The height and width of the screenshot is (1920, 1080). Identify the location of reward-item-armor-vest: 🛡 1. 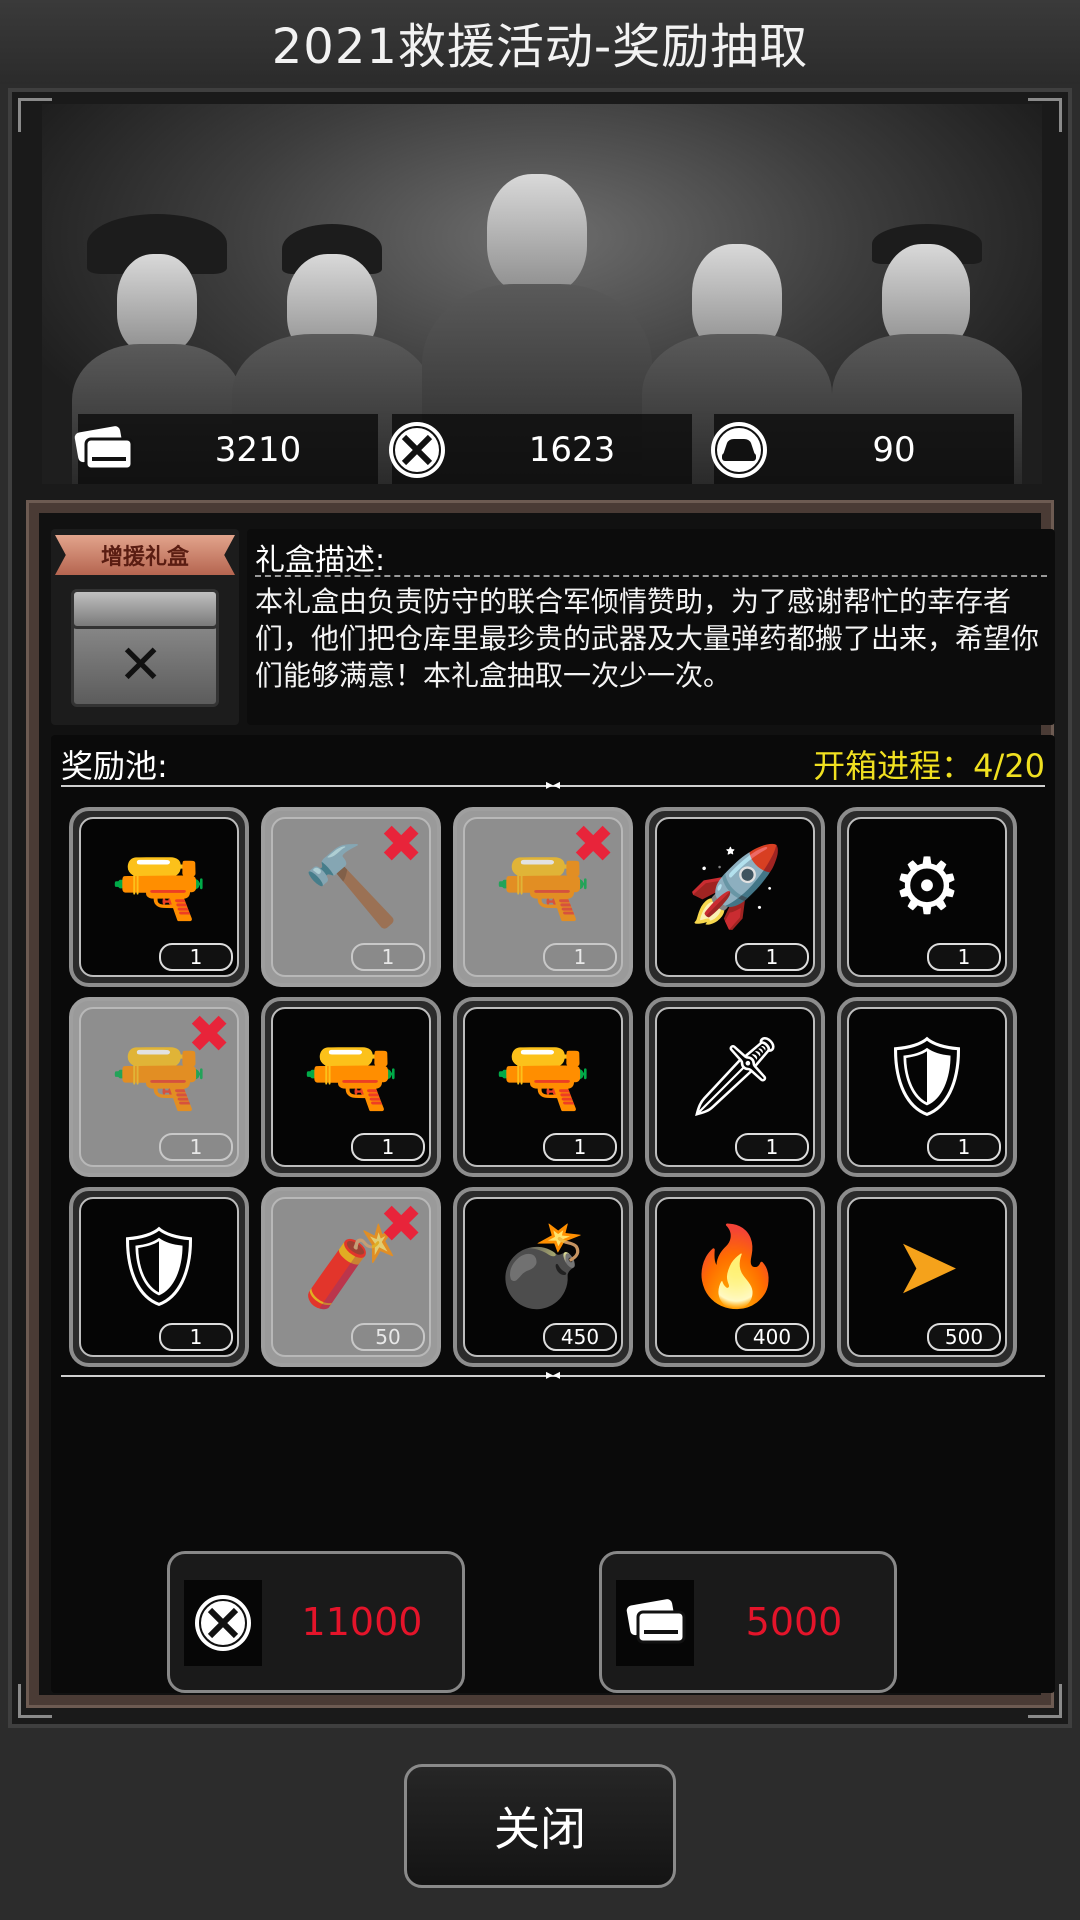
(927, 1087).